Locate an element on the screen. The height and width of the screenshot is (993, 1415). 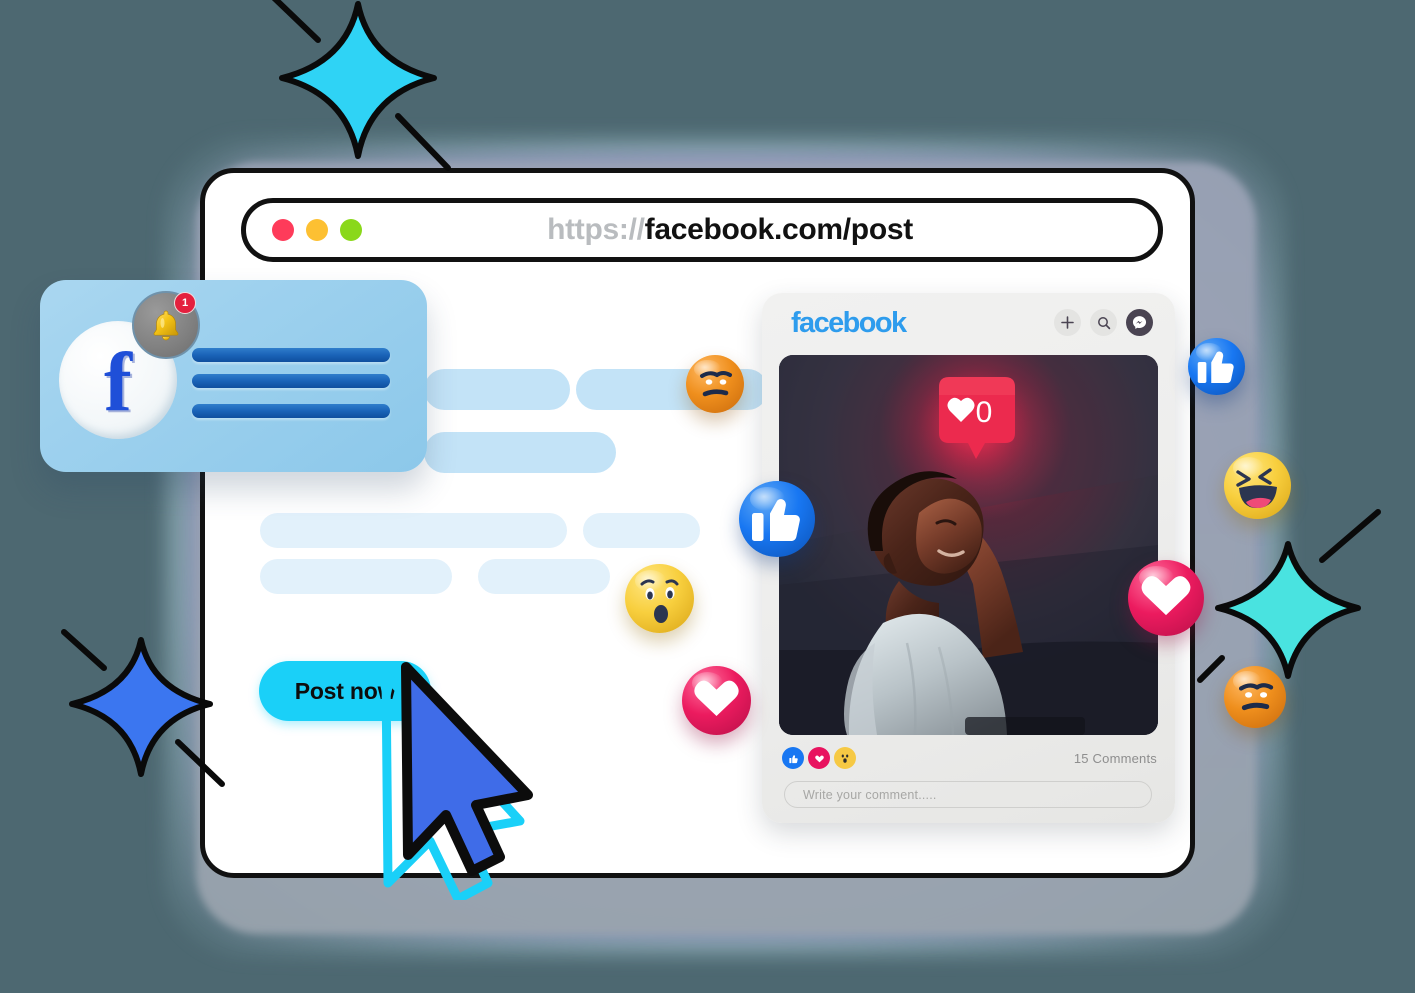
post-reaction-bar: 15 Comments is located at coordinates (969, 758).